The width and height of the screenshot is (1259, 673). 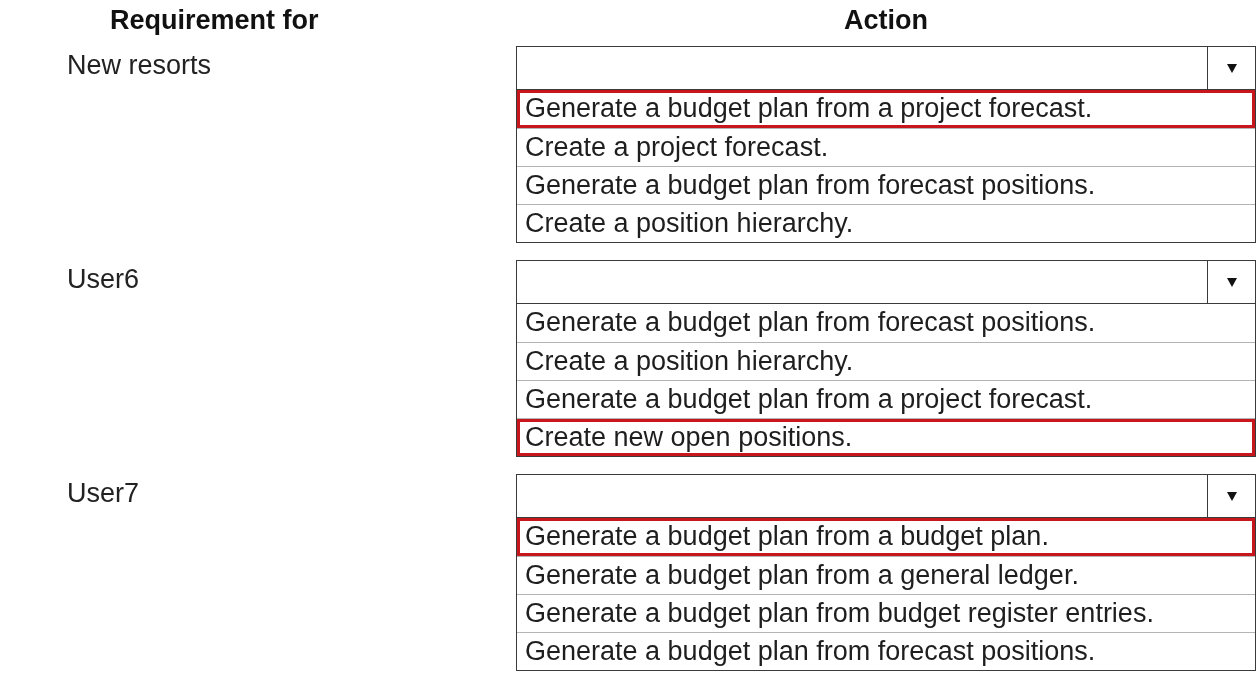 What do you see at coordinates (886, 575) in the screenshot?
I see `dropdown-option: Generate a budget plan from a general ledger.` at bounding box center [886, 575].